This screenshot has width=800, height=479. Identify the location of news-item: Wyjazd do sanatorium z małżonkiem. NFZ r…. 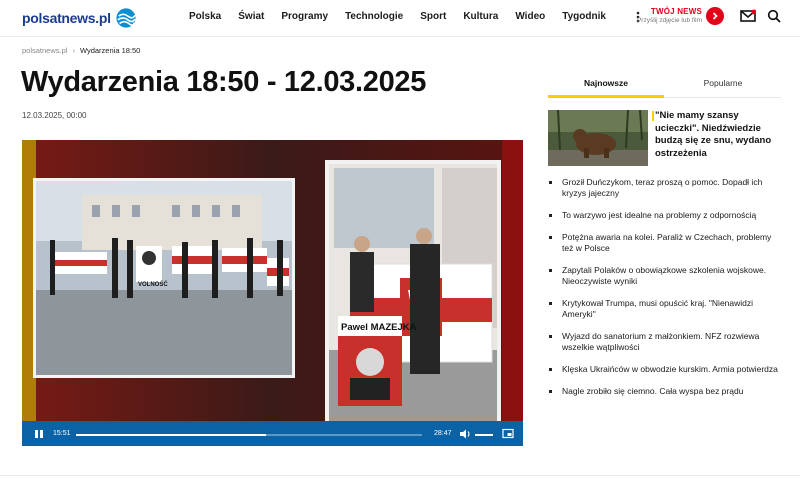
(664, 342).